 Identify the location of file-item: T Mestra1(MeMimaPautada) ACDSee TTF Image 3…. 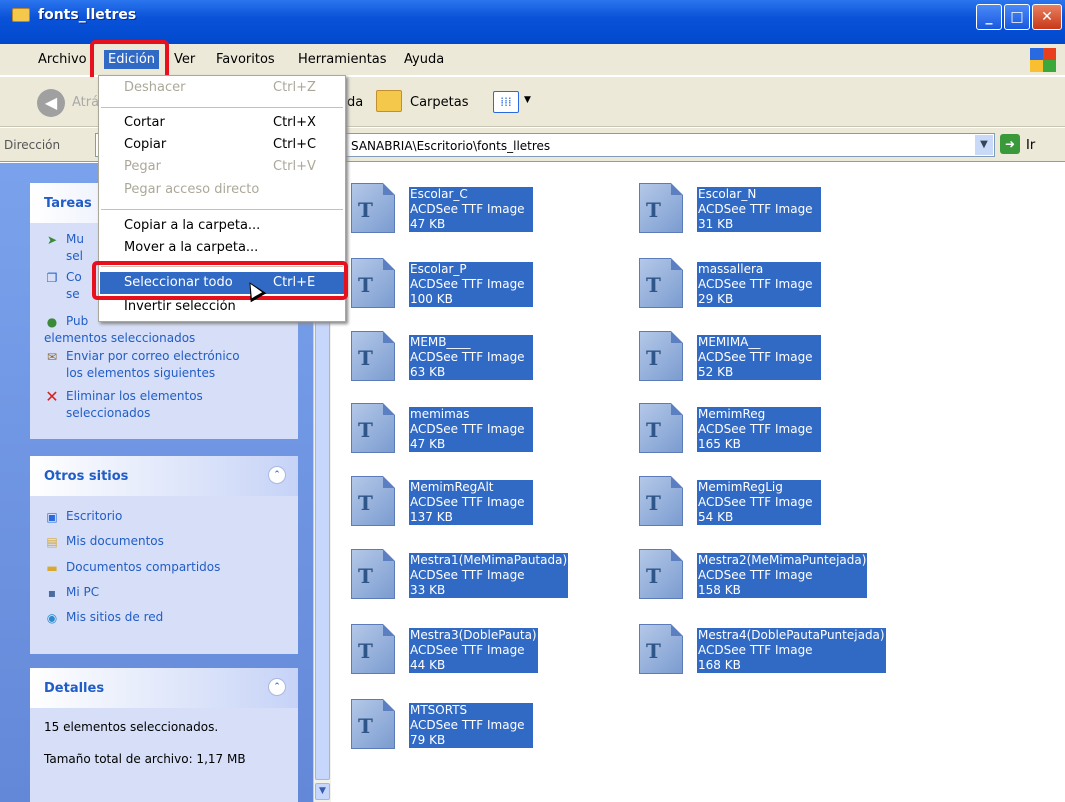
(481, 572).